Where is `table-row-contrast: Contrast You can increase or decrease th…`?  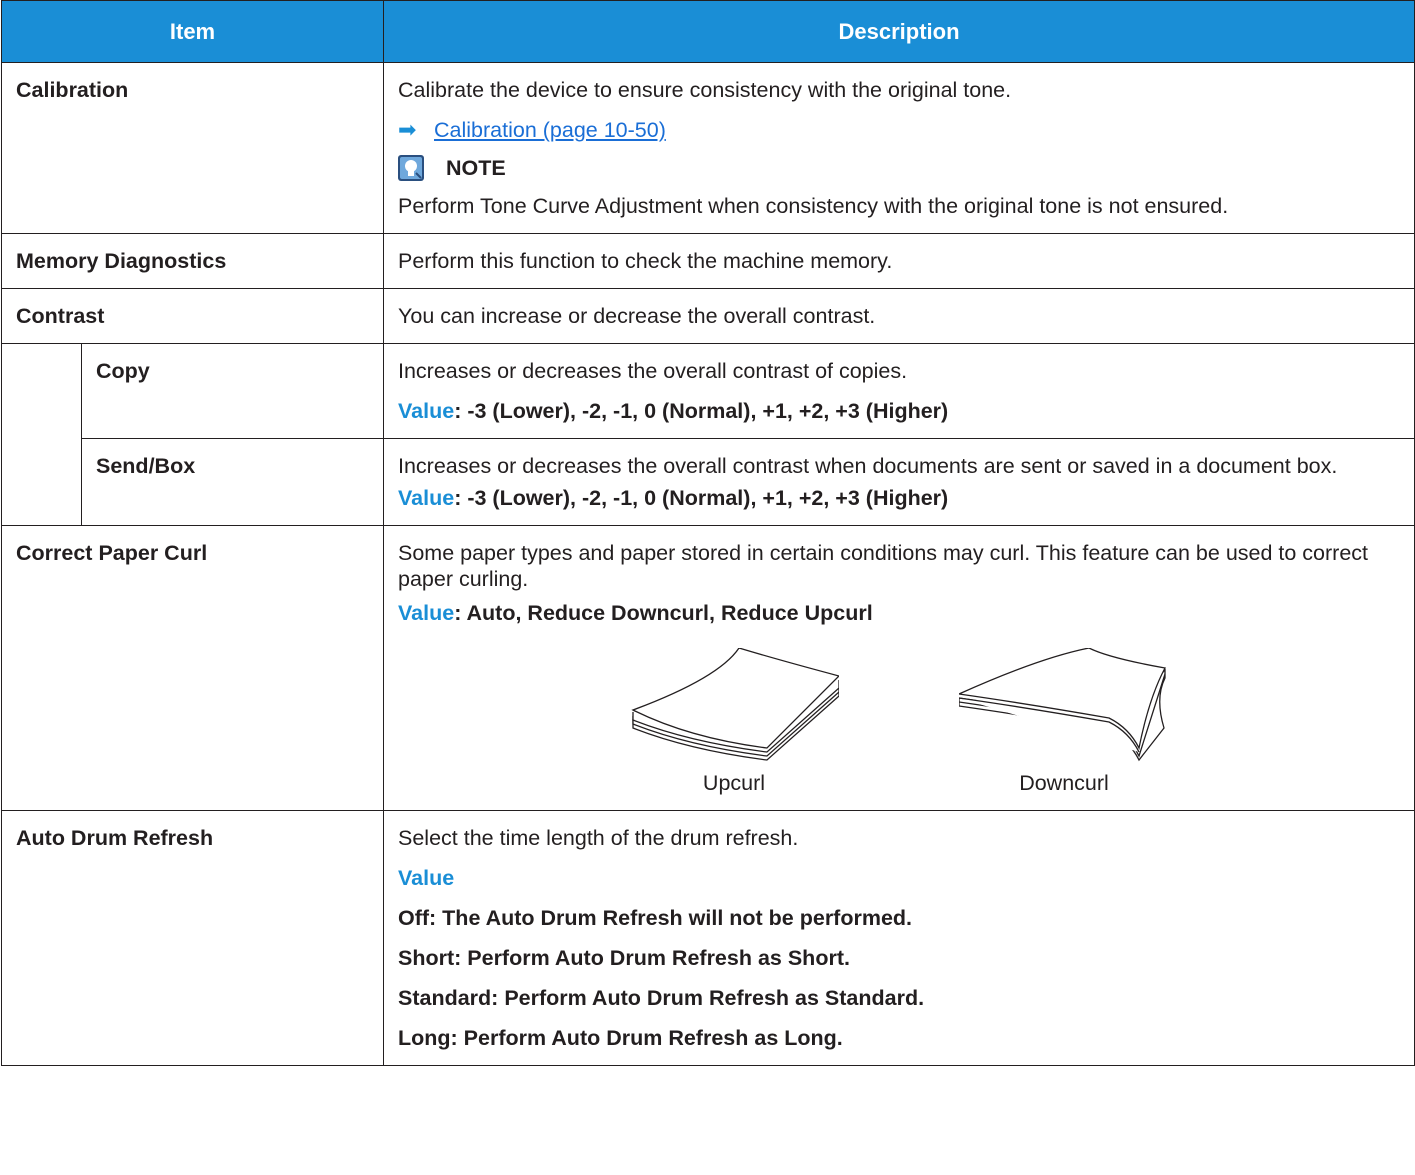 table-row-contrast: Contrast You can increase or decrease th… is located at coordinates (708, 316).